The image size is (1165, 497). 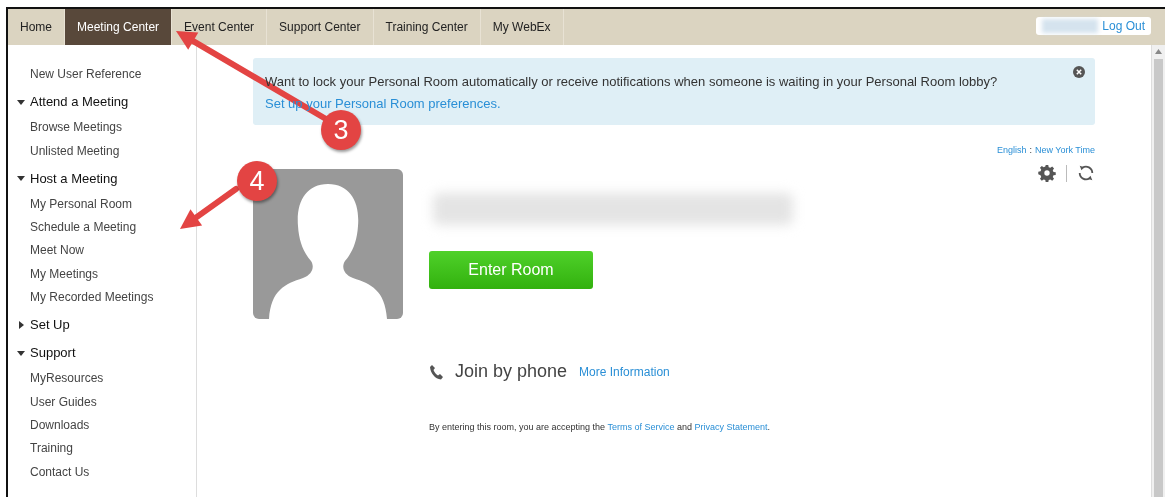 What do you see at coordinates (60, 424) in the screenshot?
I see `sidebar-link: Downloads` at bounding box center [60, 424].